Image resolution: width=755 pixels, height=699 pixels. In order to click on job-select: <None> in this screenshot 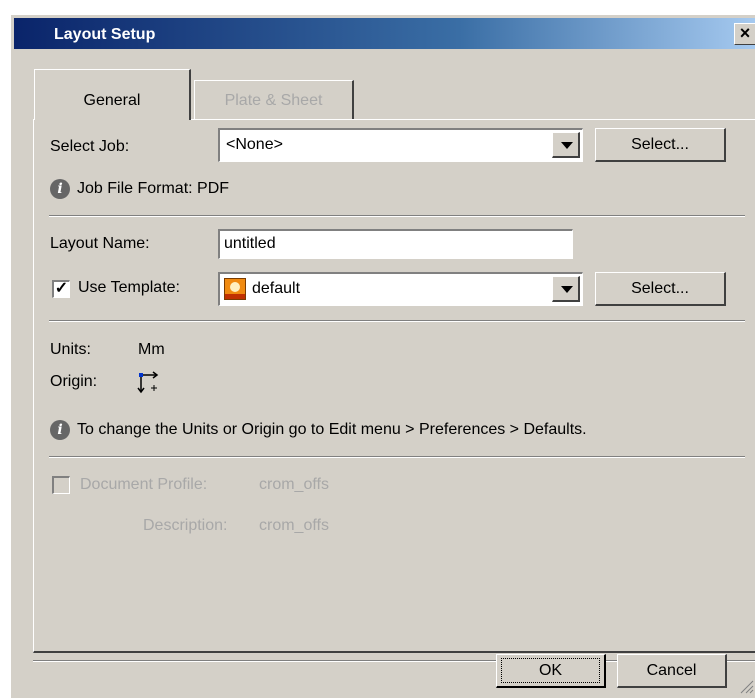, I will do `click(400, 145)`.